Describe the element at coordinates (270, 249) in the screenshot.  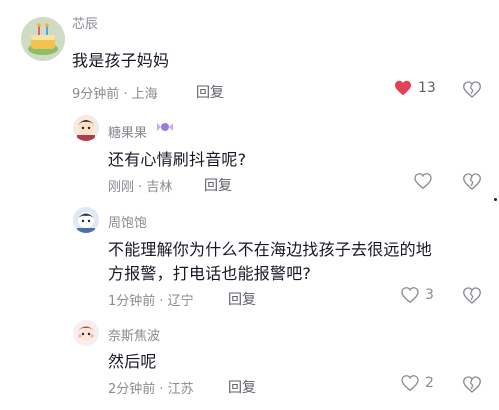
I see `comment-text-line: 不能理解你为什么不在海边找孩子去很远的地` at that location.